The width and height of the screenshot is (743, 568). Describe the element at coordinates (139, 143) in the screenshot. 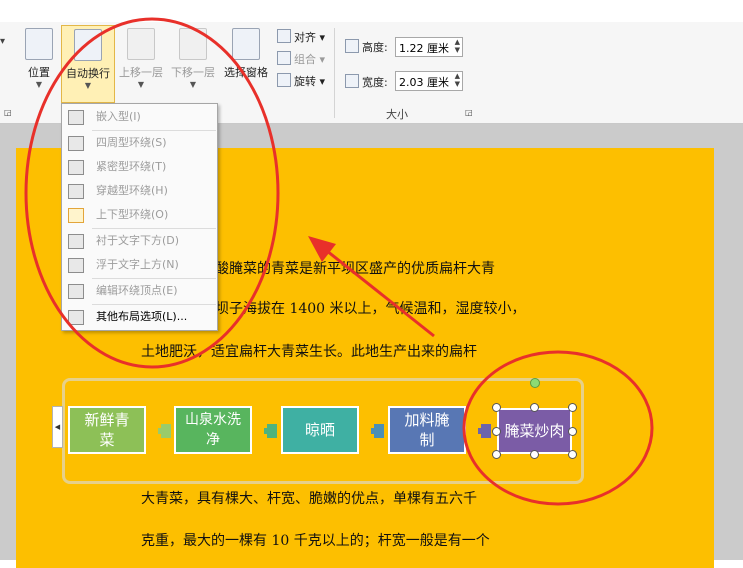

I see `menu-item-square: 四周型环绕(S)` at that location.